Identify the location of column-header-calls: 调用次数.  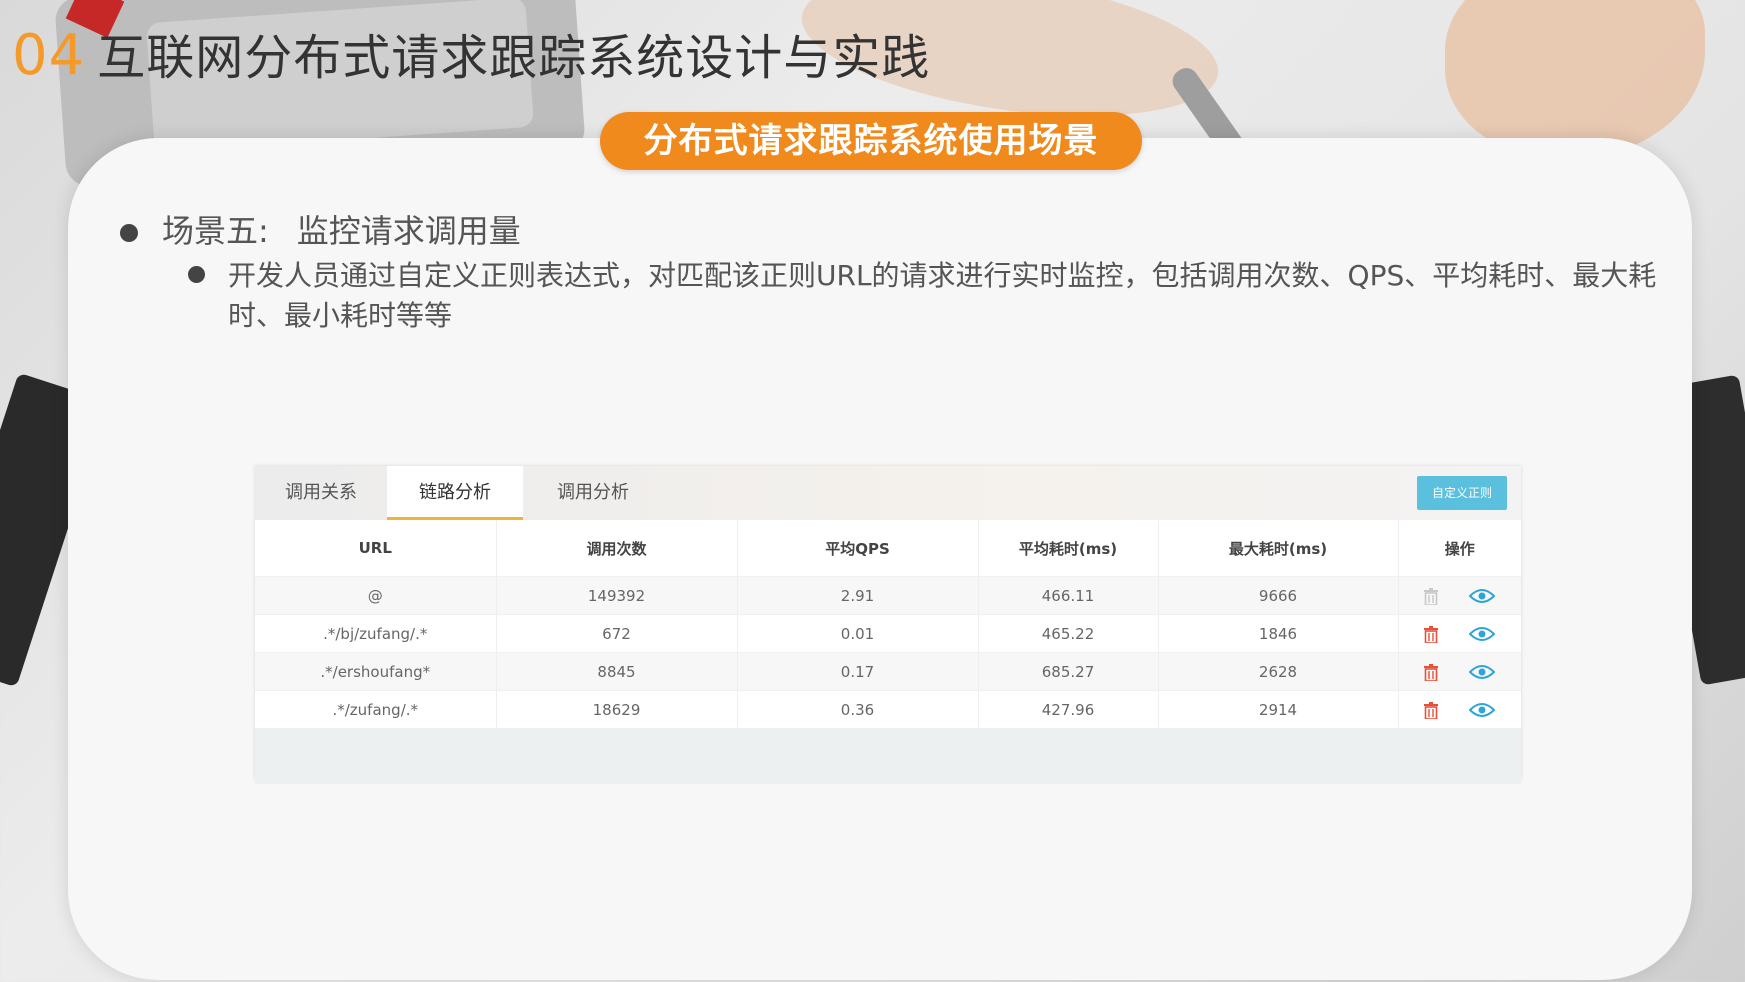
(617, 548).